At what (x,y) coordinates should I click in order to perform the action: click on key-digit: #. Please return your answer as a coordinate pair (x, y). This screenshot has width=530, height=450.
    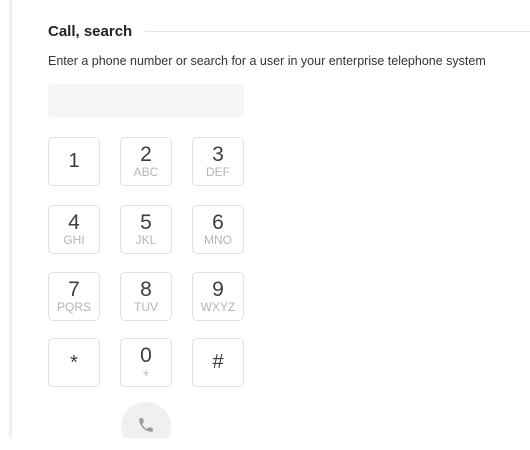
    Looking at the image, I should click on (218, 362).